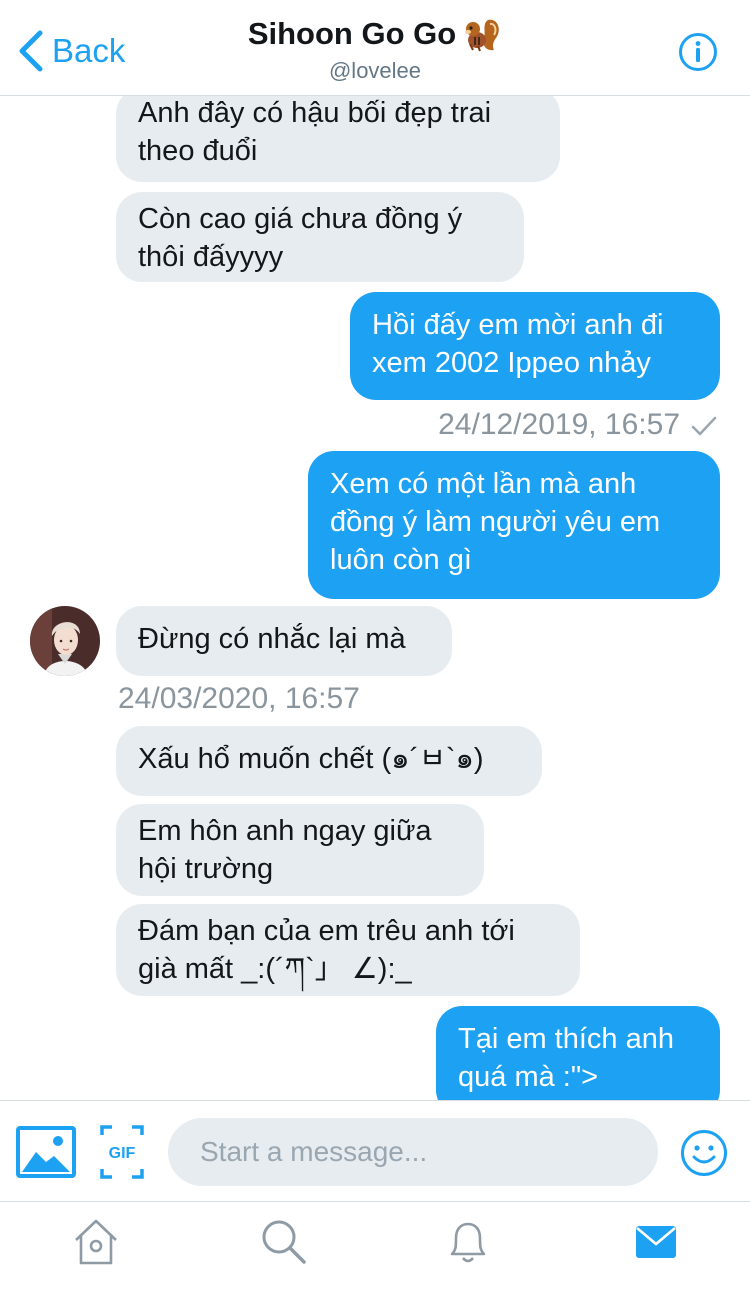 The width and height of the screenshot is (750, 1301). Describe the element at coordinates (284, 1242) in the screenshot. I see `search-icon` at that location.